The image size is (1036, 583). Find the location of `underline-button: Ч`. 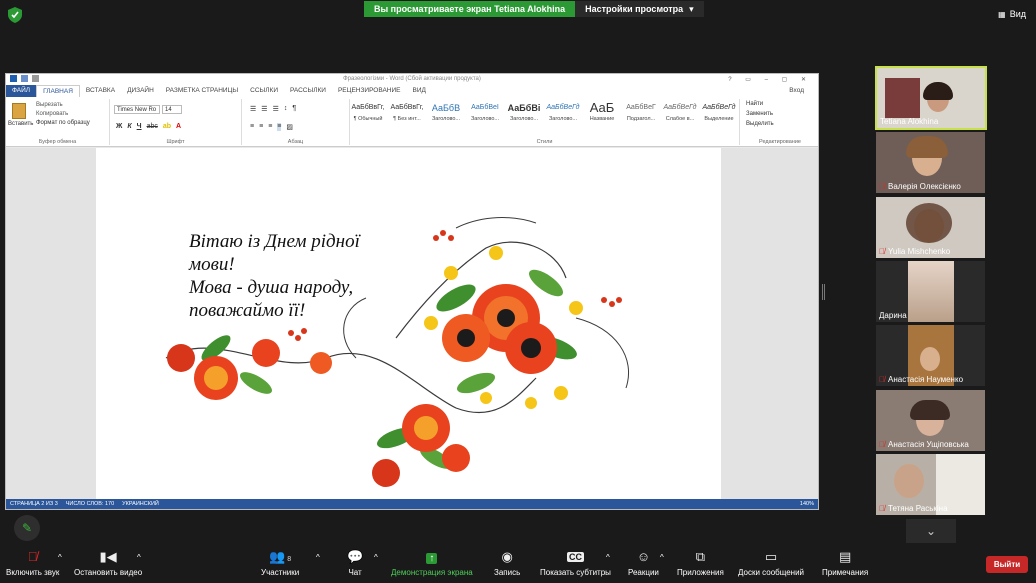

underline-button: Ч is located at coordinates (139, 126).